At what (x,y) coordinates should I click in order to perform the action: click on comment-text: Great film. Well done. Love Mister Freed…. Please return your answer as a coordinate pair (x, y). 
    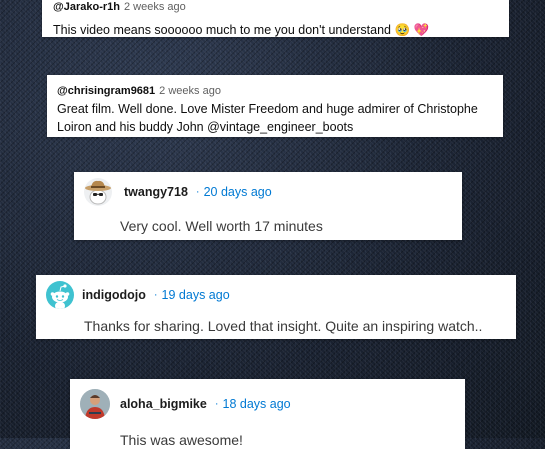
    Looking at the image, I should click on (267, 118).